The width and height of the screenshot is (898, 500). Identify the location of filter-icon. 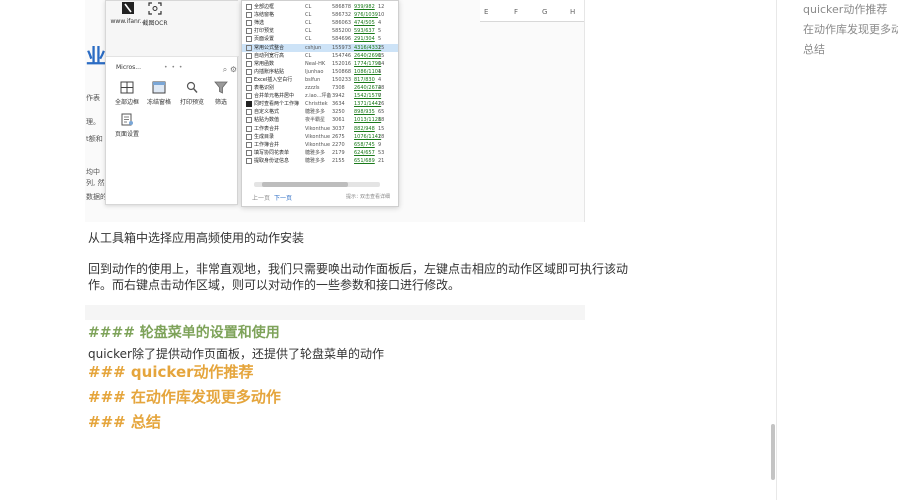
(221, 87).